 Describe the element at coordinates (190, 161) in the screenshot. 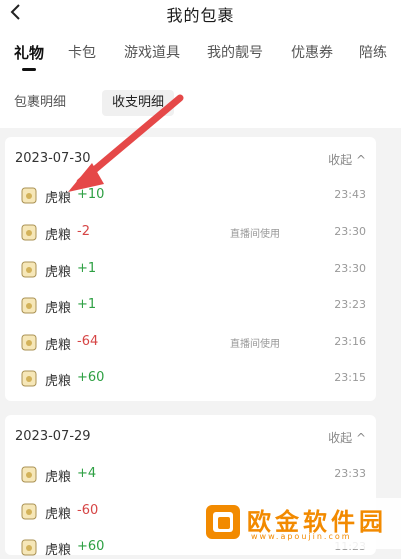

I see `group-header: 2023-07-30 收起 ^` at that location.